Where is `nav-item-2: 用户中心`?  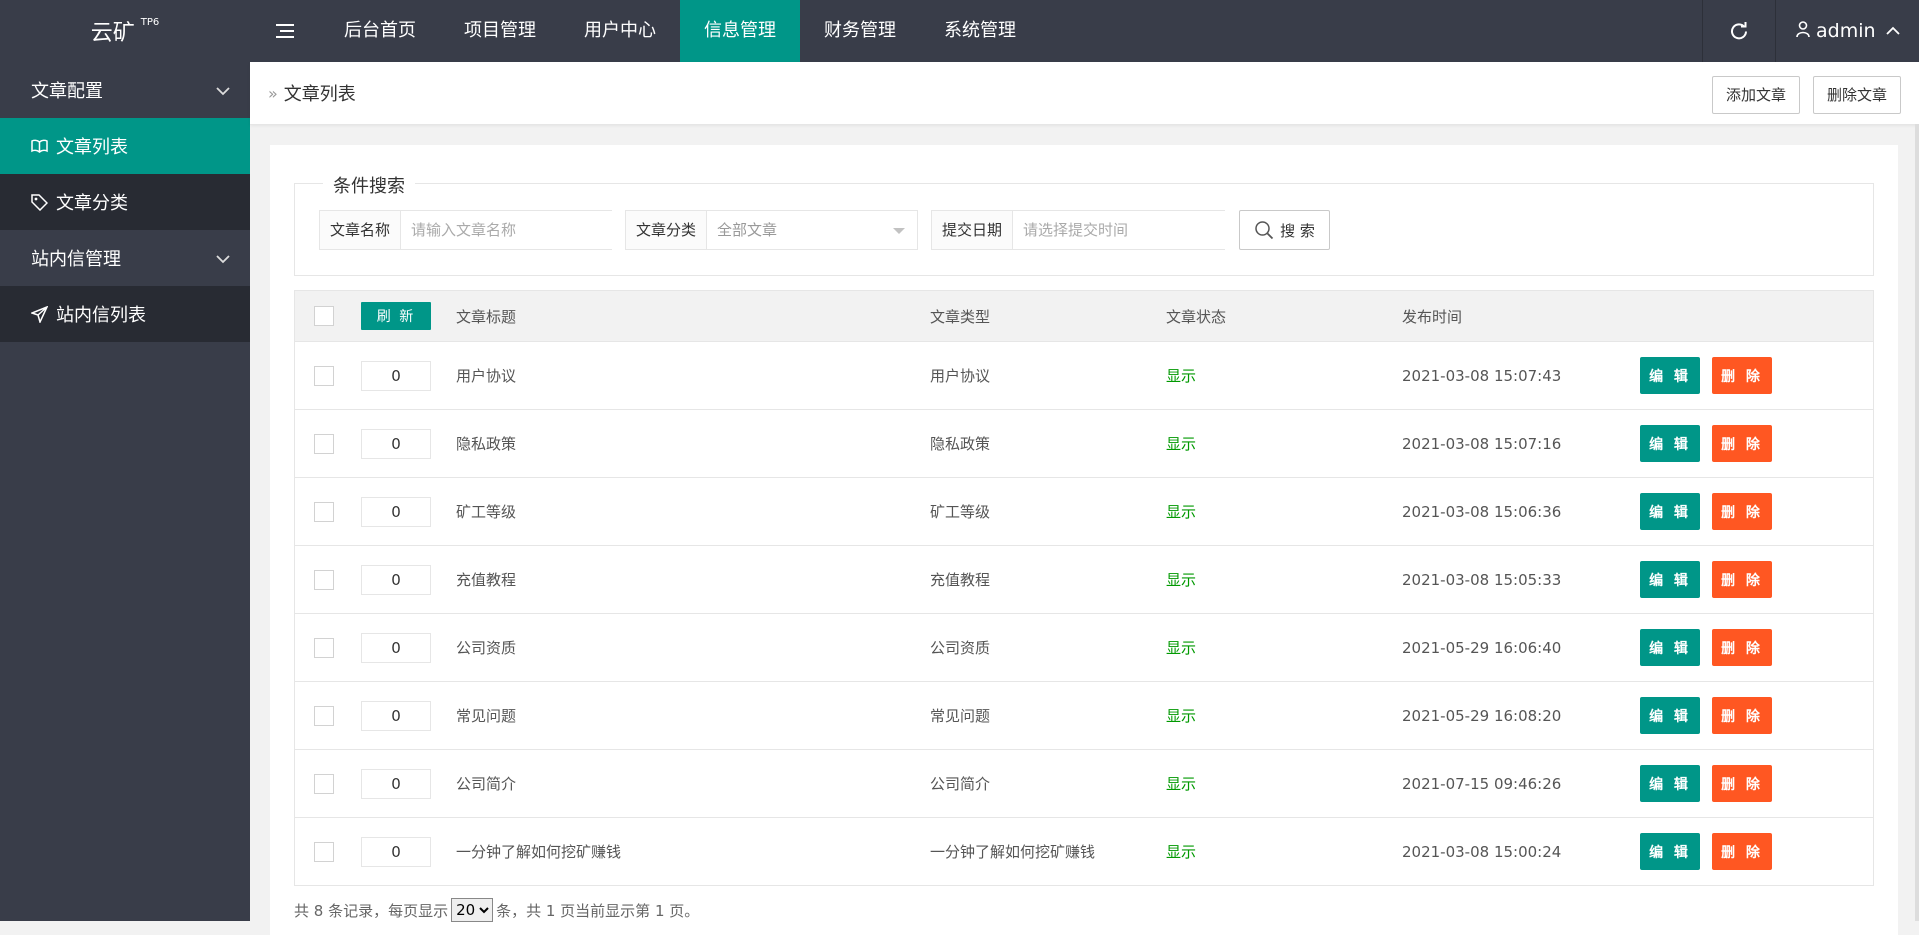
nav-item-2: 用户中心 is located at coordinates (620, 31).